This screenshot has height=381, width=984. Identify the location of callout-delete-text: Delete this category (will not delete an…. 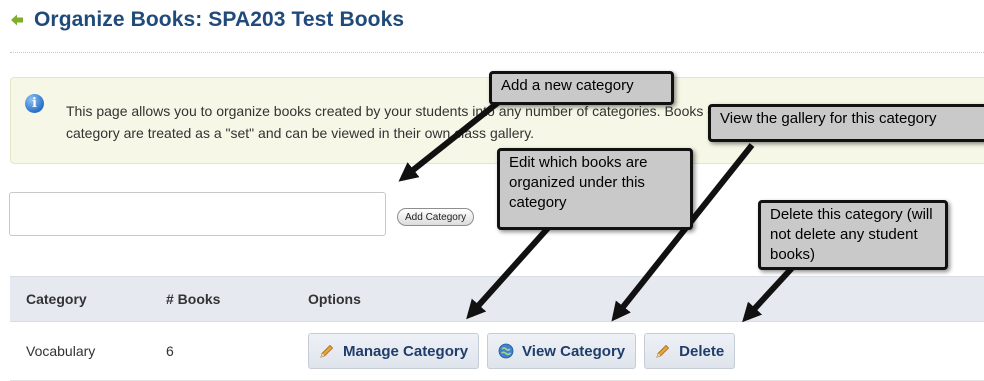
(851, 234).